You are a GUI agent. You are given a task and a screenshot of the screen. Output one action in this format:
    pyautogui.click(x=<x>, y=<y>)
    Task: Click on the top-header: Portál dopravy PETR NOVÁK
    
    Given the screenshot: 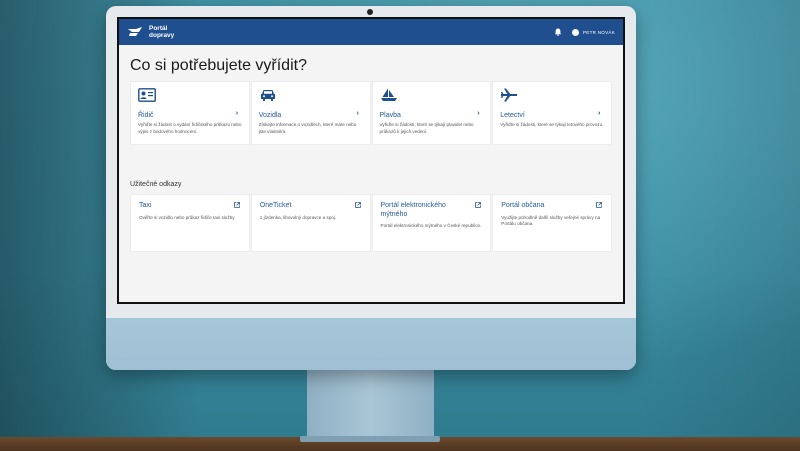 What is the action you would take?
    pyautogui.click(x=371, y=32)
    